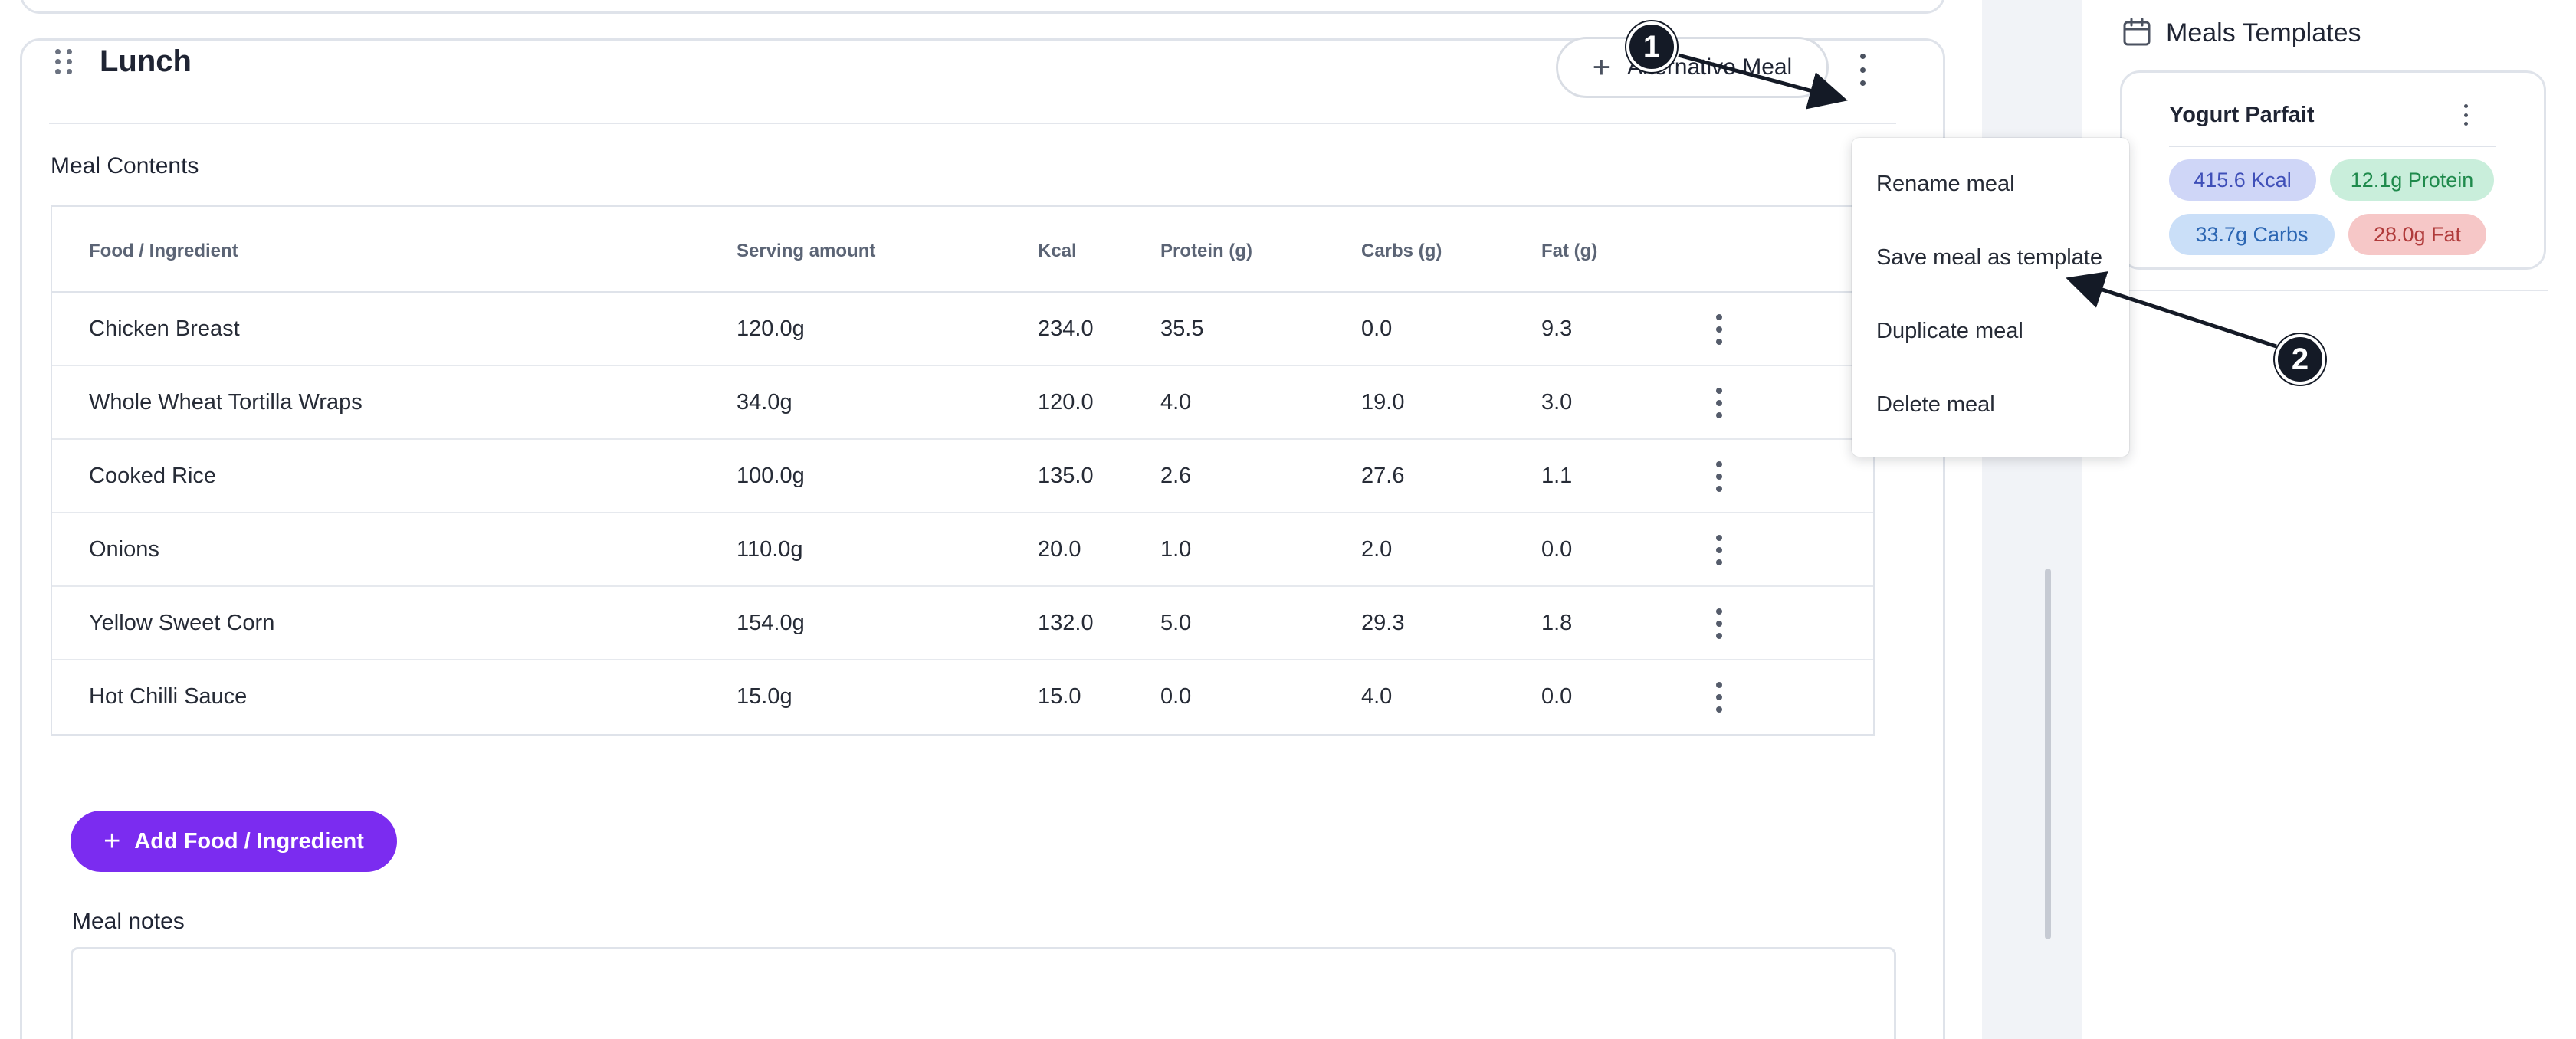 The width and height of the screenshot is (2576, 1039). I want to click on cell-protein: 5.0, so click(1176, 623).